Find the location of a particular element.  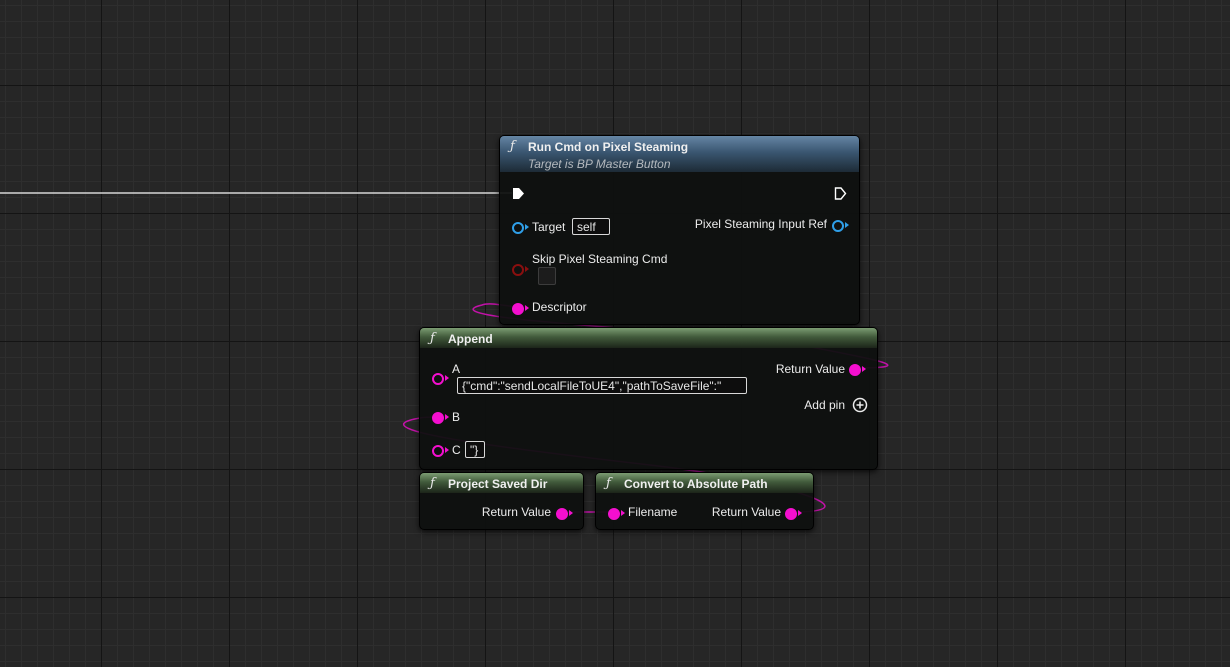

descriptor-pin-icon is located at coordinates (518, 309).